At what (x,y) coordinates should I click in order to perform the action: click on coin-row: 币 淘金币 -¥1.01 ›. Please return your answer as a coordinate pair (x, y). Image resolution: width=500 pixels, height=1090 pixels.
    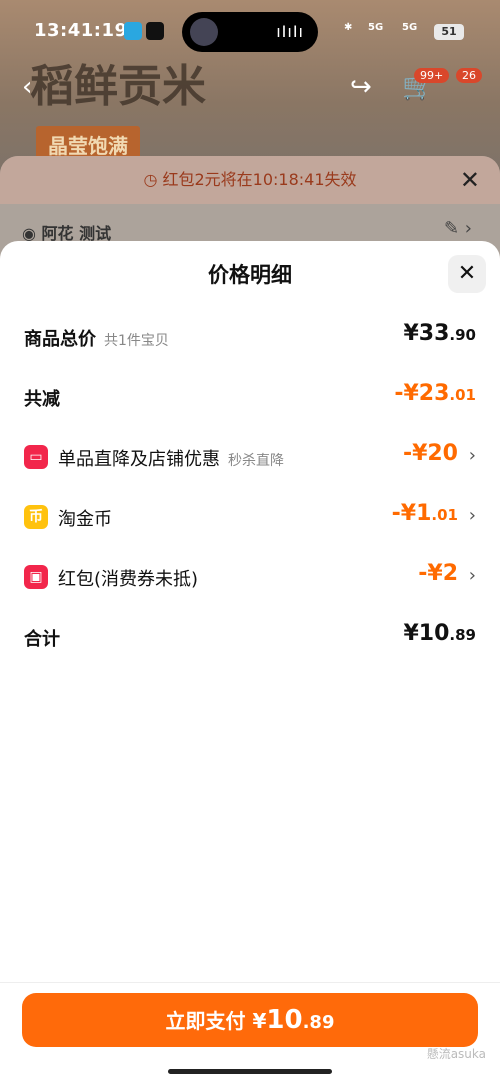
    Looking at the image, I should click on (250, 517).